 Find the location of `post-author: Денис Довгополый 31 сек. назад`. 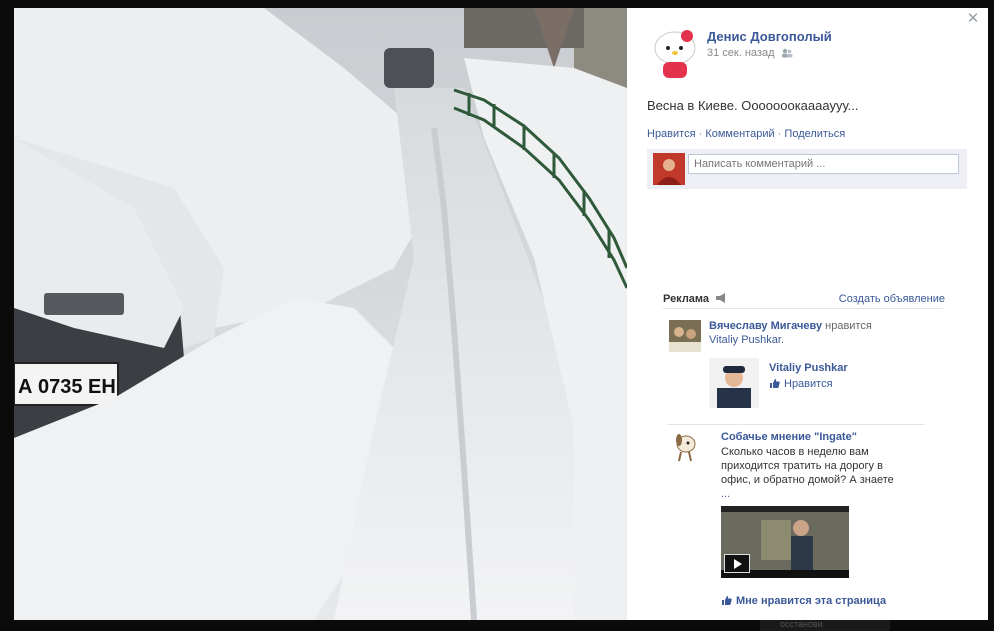

post-author: Денис Довгополый 31 сек. назад is located at coordinates (811, 54).